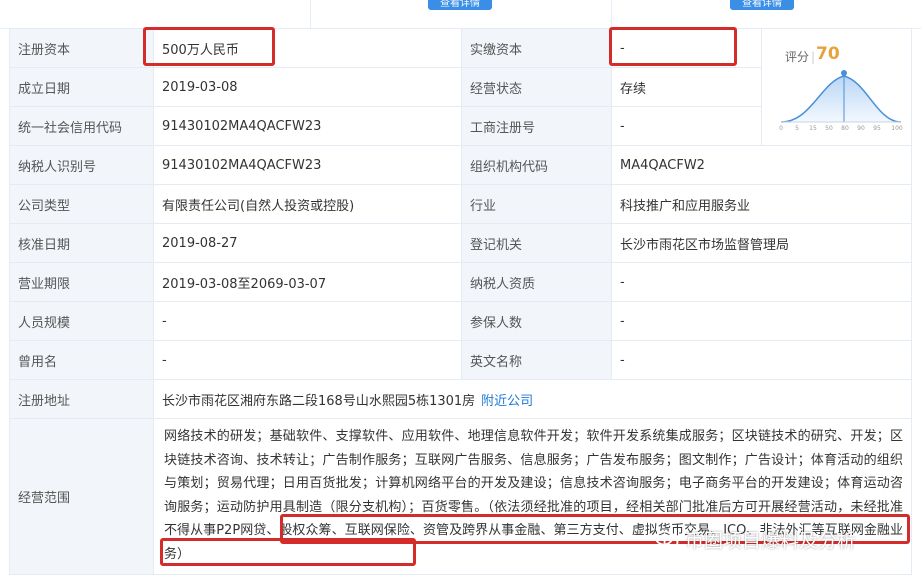 The height and width of the screenshot is (581, 921). What do you see at coordinates (845, 128) in the screenshot?
I see `axis-tick-label: 80` at bounding box center [845, 128].